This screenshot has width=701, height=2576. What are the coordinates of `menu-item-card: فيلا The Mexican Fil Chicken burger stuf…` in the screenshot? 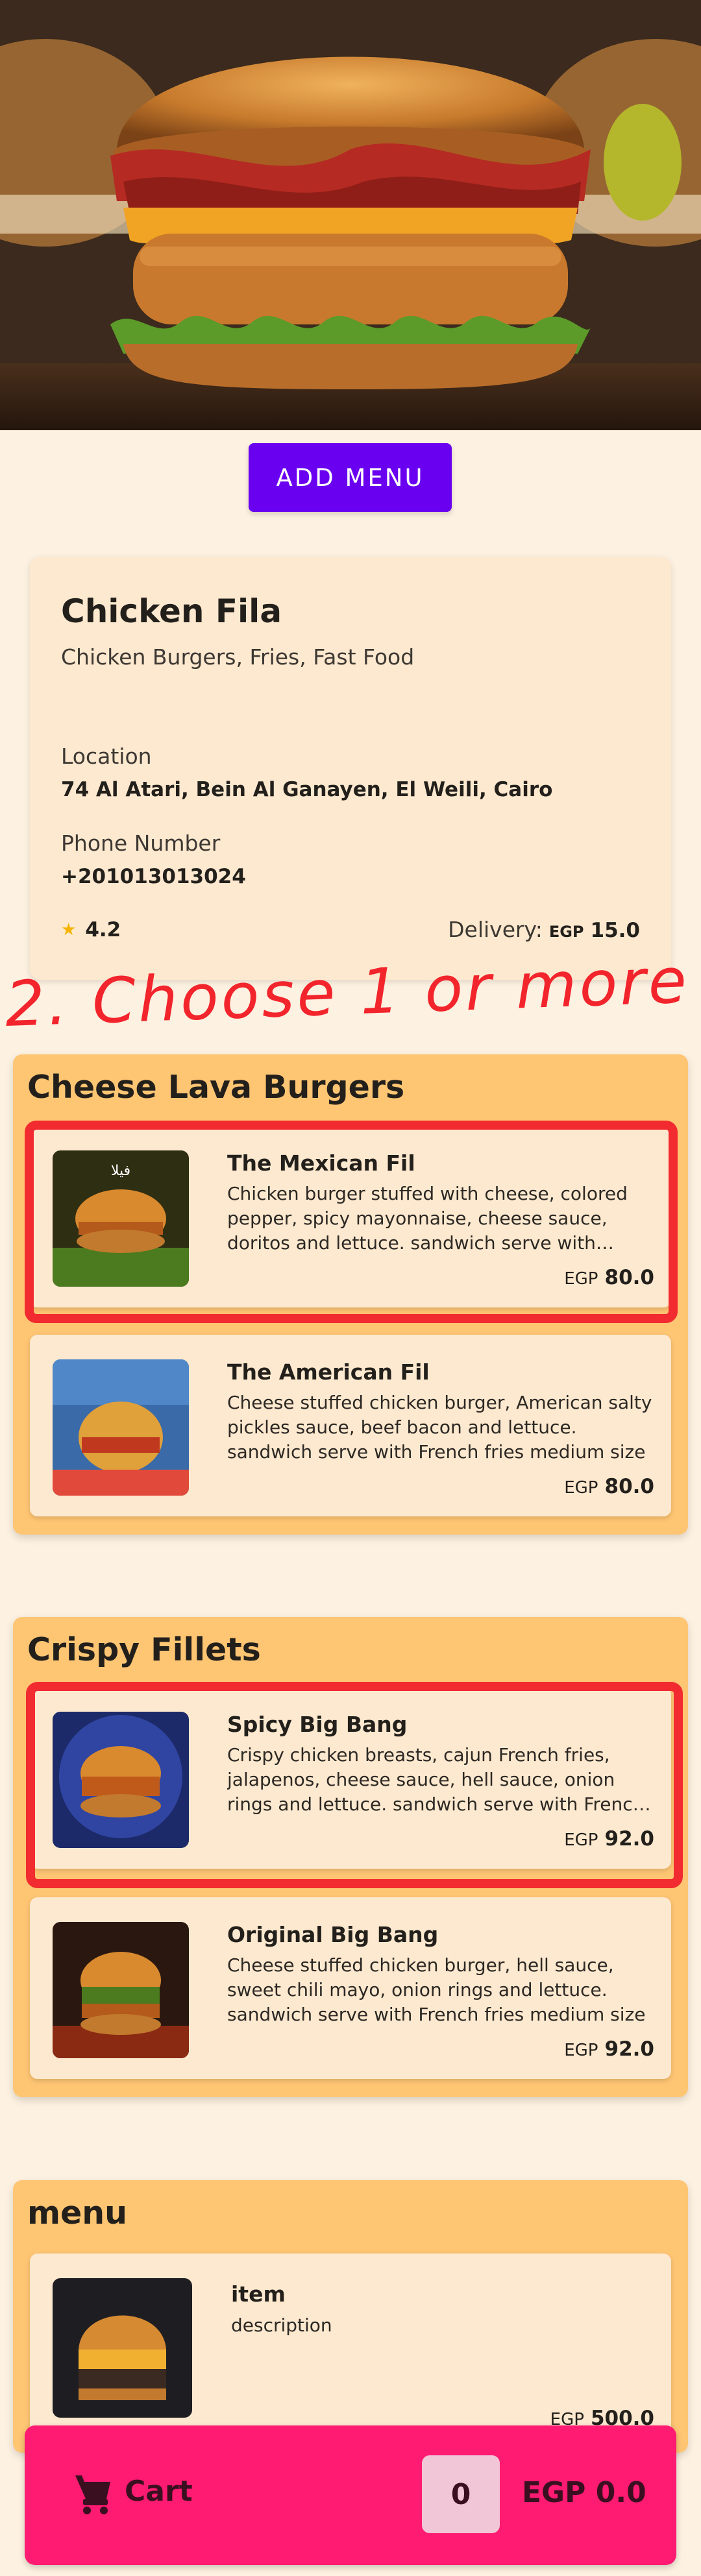 It's located at (350, 1216).